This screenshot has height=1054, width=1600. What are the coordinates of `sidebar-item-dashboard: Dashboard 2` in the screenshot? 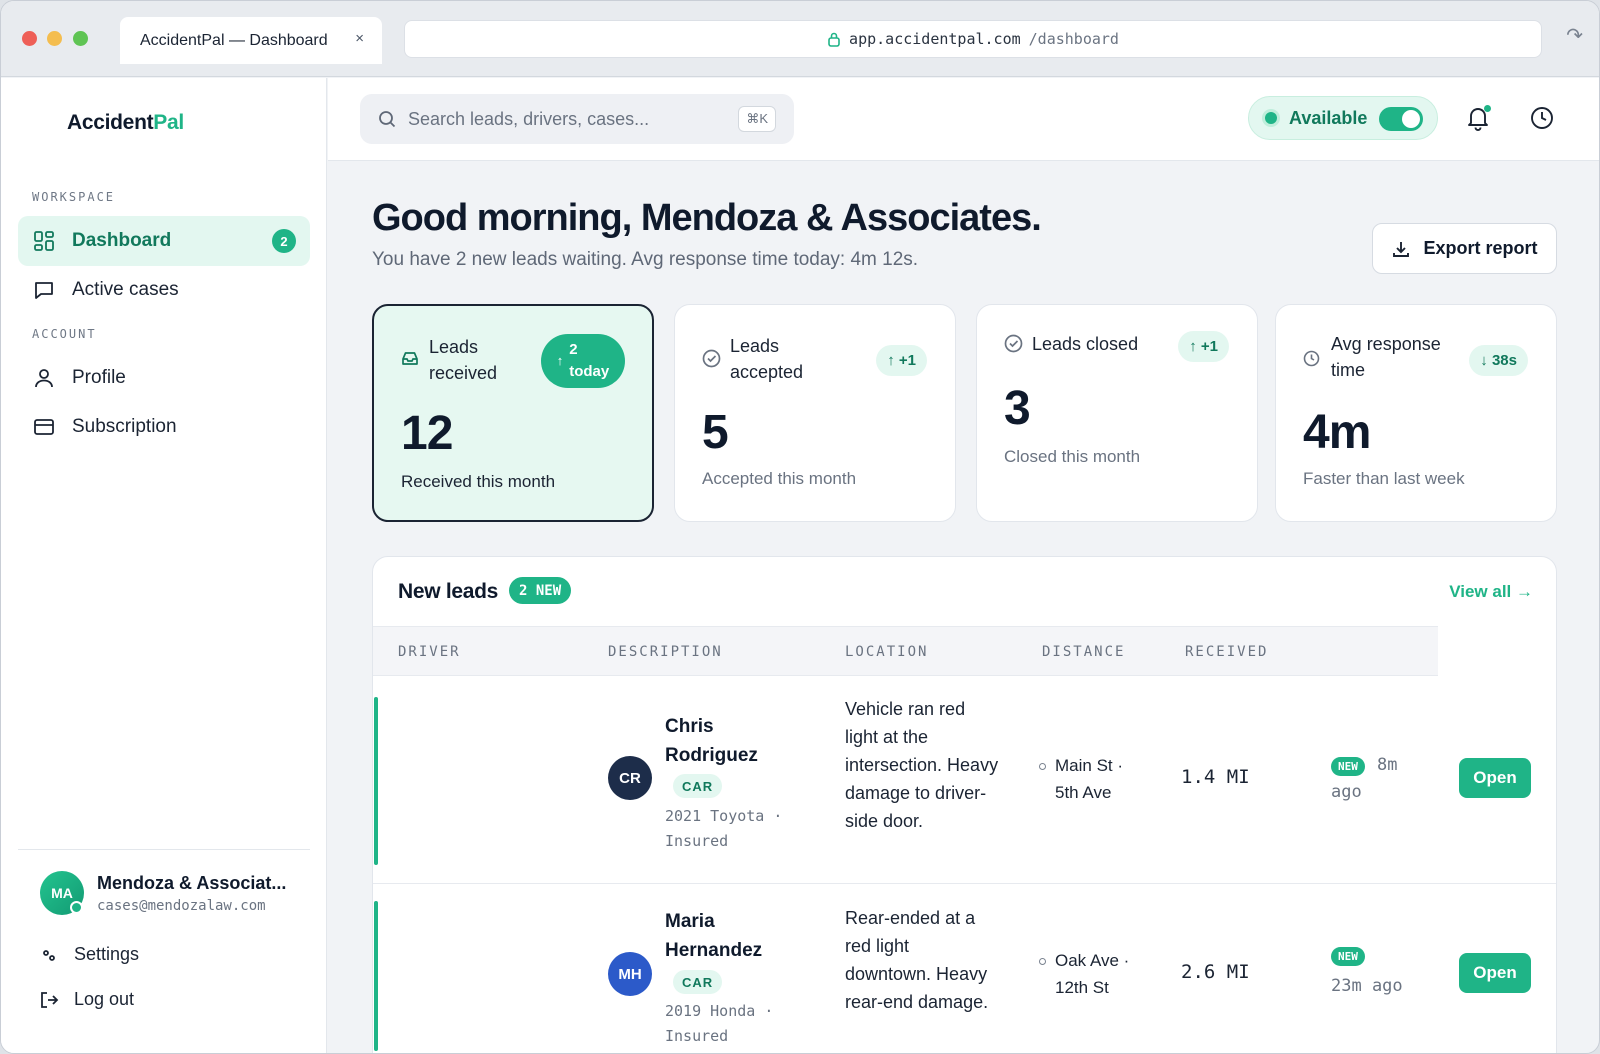 It's located at (164, 241).